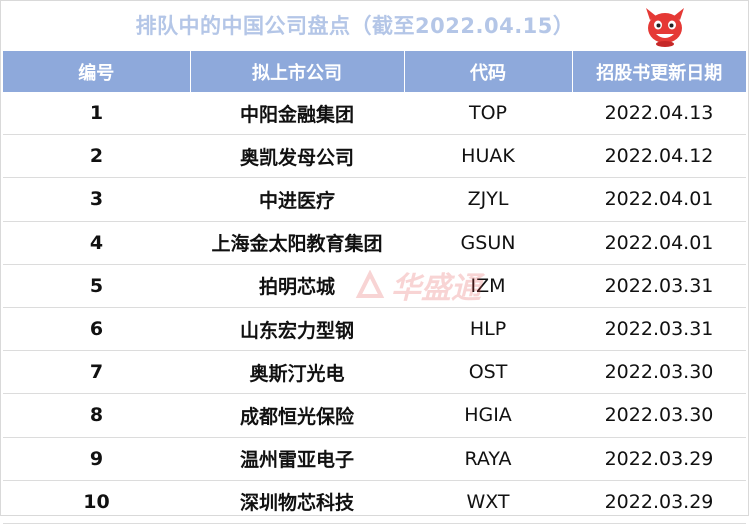 This screenshot has height=524, width=750. Describe the element at coordinates (96, 114) in the screenshot. I see `row-number: 1` at that location.